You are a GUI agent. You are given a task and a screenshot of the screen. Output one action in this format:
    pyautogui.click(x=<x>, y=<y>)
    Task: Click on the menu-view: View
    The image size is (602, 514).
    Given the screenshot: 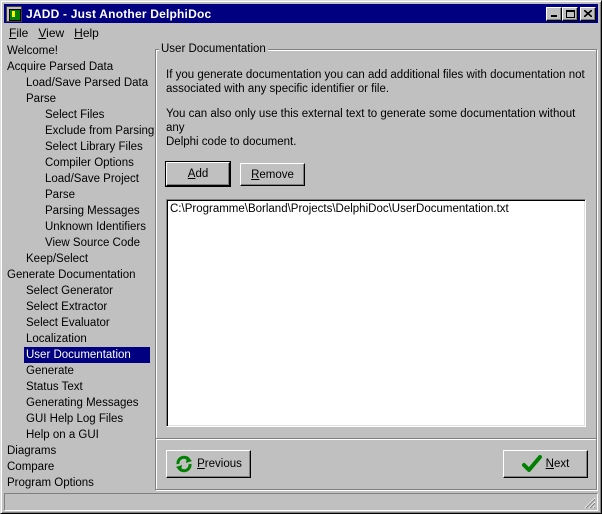 What is the action you would take?
    pyautogui.click(x=51, y=33)
    